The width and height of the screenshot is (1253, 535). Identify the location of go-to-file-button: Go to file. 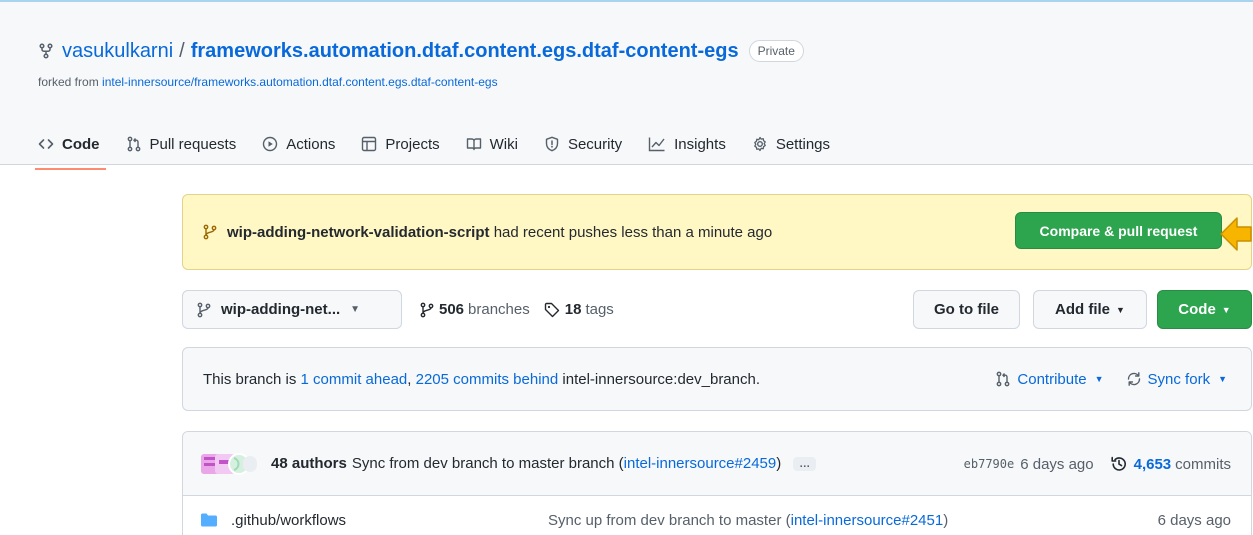
(966, 309).